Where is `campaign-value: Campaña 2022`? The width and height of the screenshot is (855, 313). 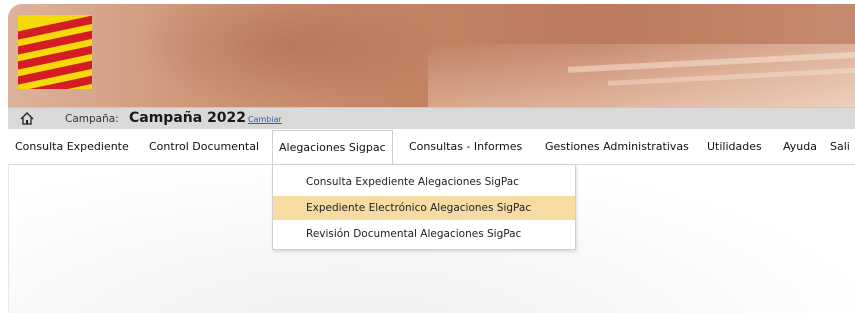
campaign-value: Campaña 2022 is located at coordinates (188, 118).